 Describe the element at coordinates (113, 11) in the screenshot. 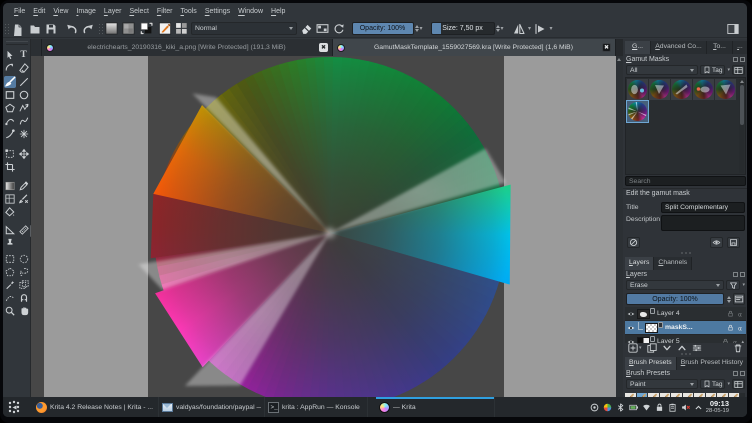

I see `menu-layer: Layer` at that location.